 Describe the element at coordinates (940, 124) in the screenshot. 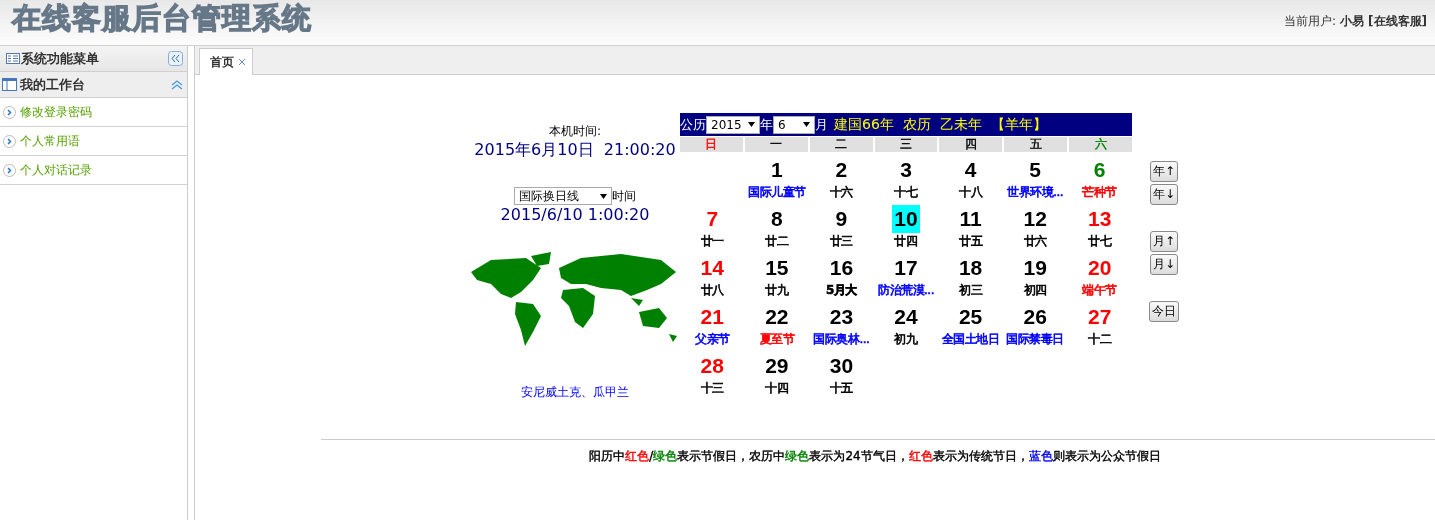

I see `calendar-info: 建国66年 农历 乙未年 【羊年】` at that location.